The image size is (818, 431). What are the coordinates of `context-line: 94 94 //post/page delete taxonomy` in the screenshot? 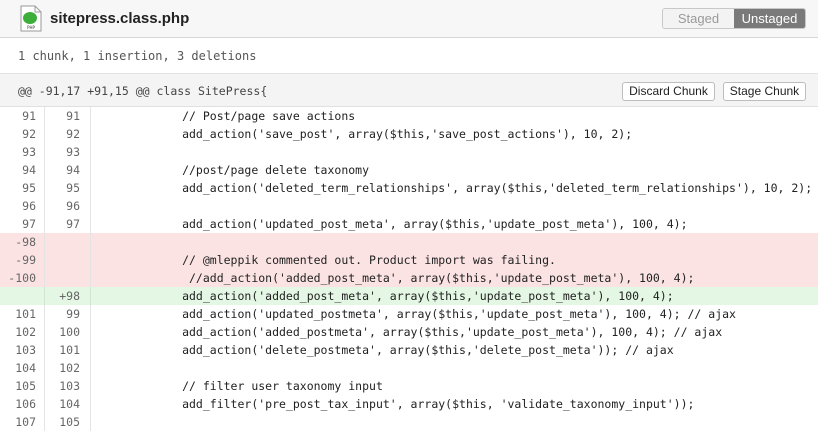 It's located at (409, 170).